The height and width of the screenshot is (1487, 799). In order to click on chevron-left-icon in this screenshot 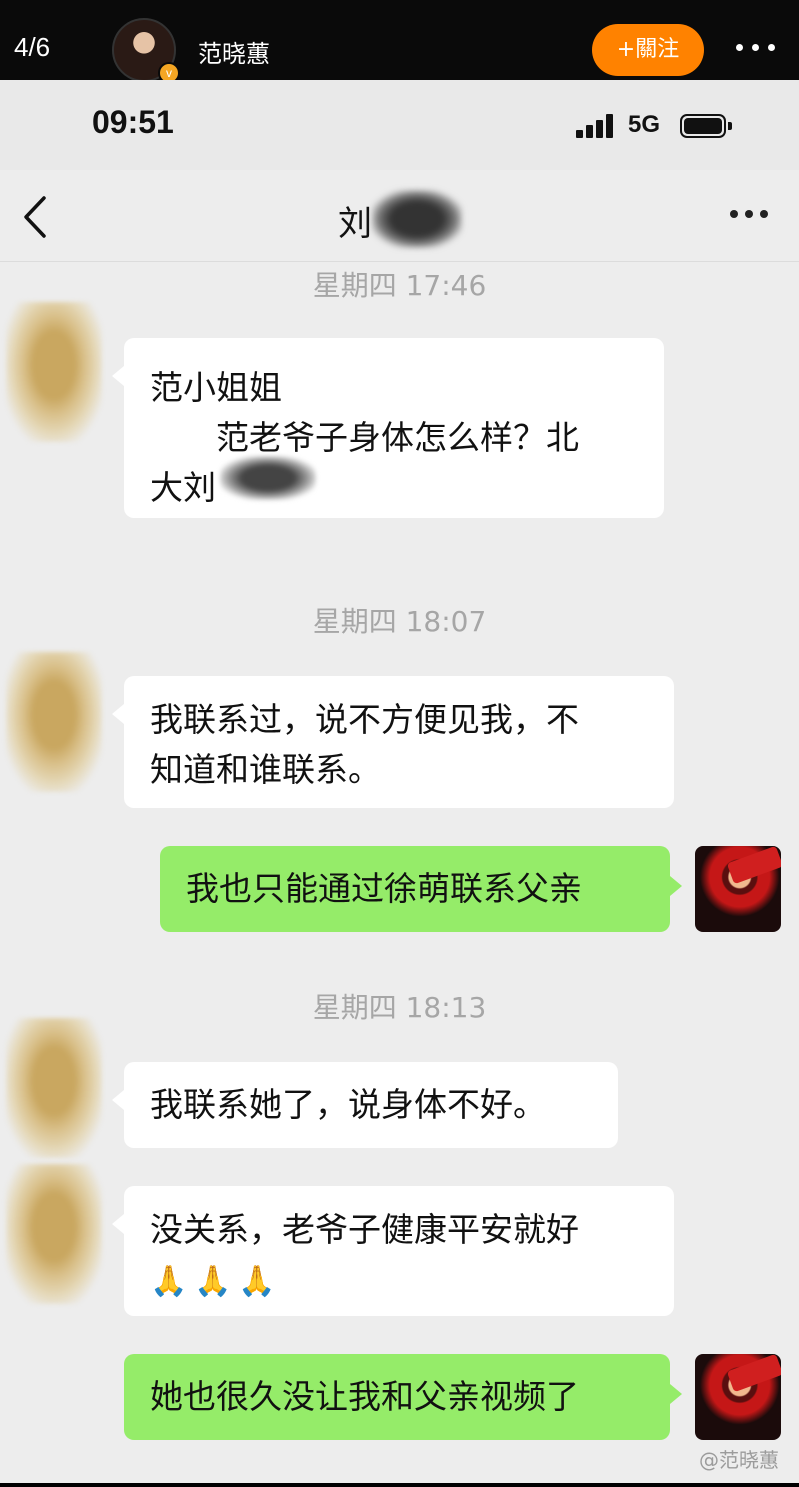, I will do `click(35, 217)`.